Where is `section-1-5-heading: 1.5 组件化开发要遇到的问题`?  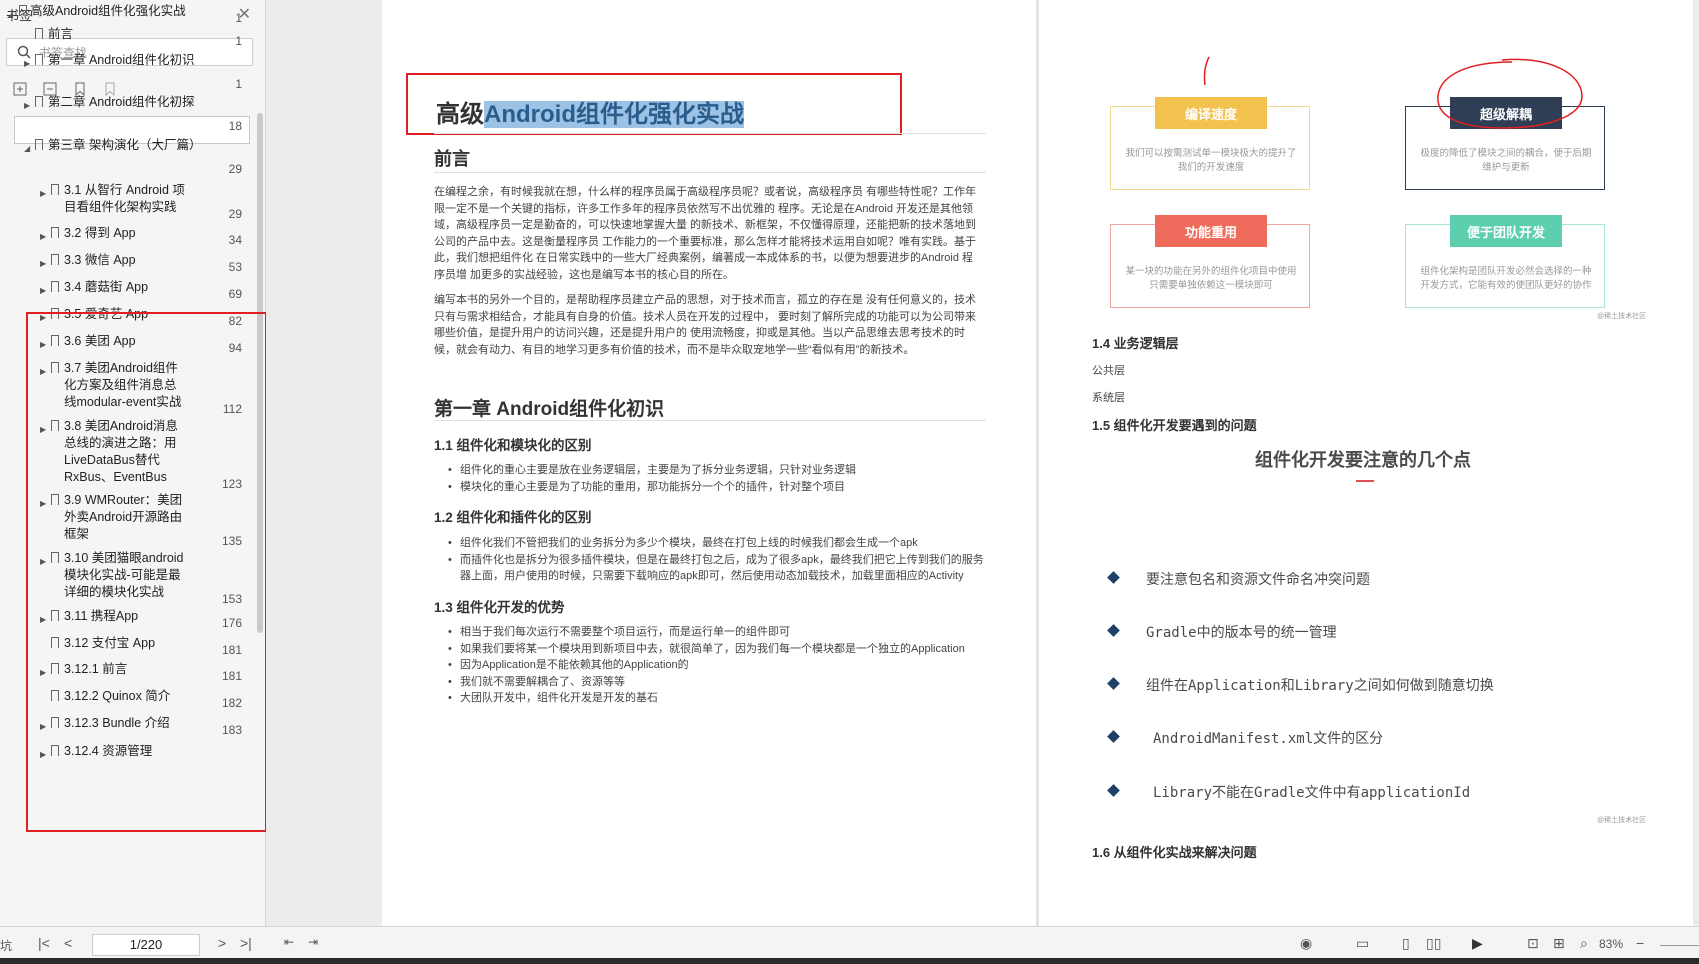
section-1-5-heading: 1.5 组件化开发要遇到的问题 is located at coordinates (1174, 425).